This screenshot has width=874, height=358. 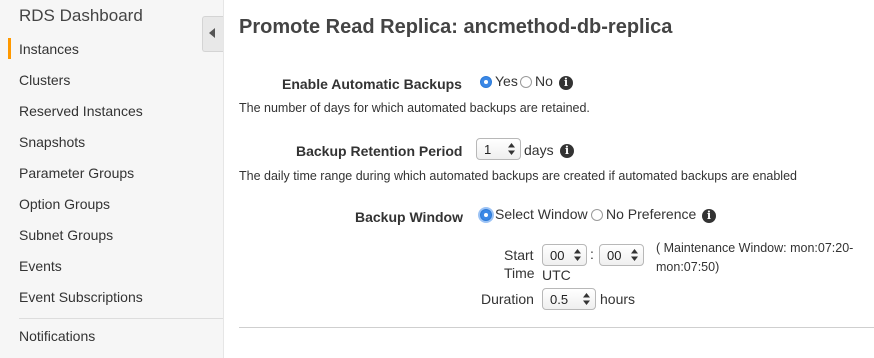 I want to click on retention-unit: days, so click(x=539, y=150).